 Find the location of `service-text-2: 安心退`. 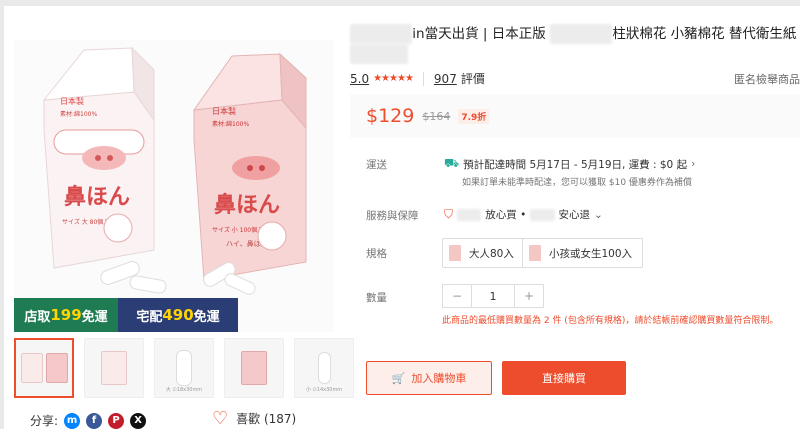

service-text-2: 安心退 is located at coordinates (574, 215).